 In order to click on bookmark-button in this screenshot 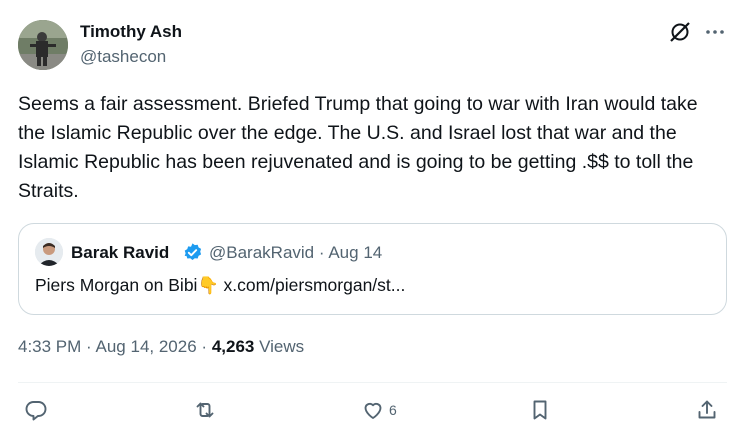, I will do `click(540, 410)`.